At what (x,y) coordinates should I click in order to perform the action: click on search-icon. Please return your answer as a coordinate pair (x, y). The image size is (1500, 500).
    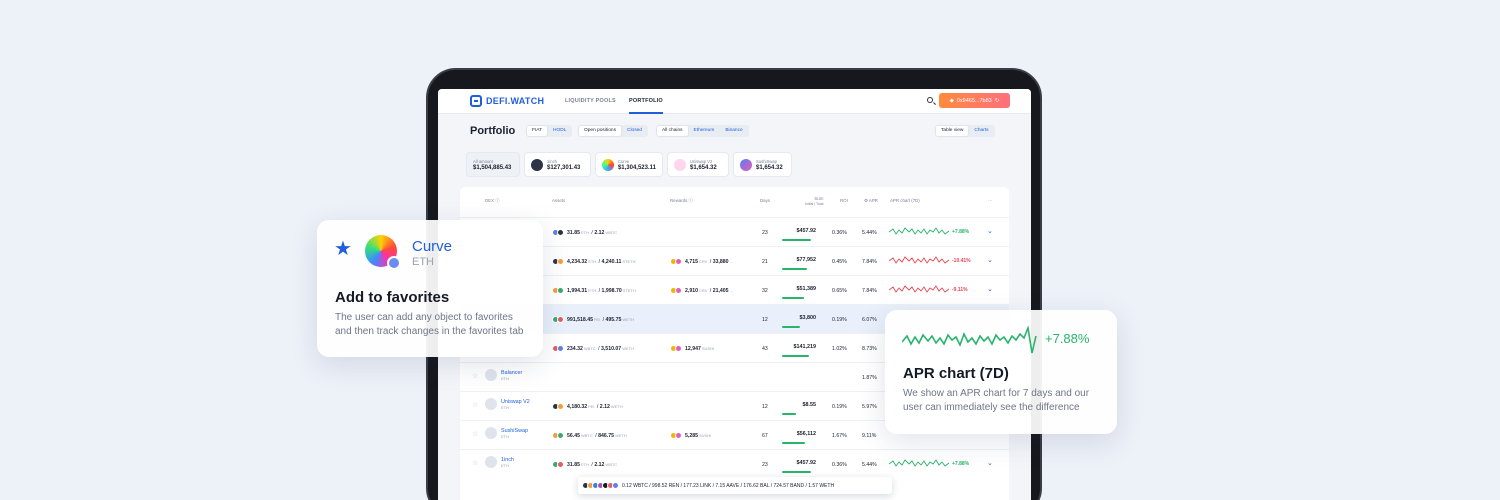
    Looking at the image, I should click on (930, 100).